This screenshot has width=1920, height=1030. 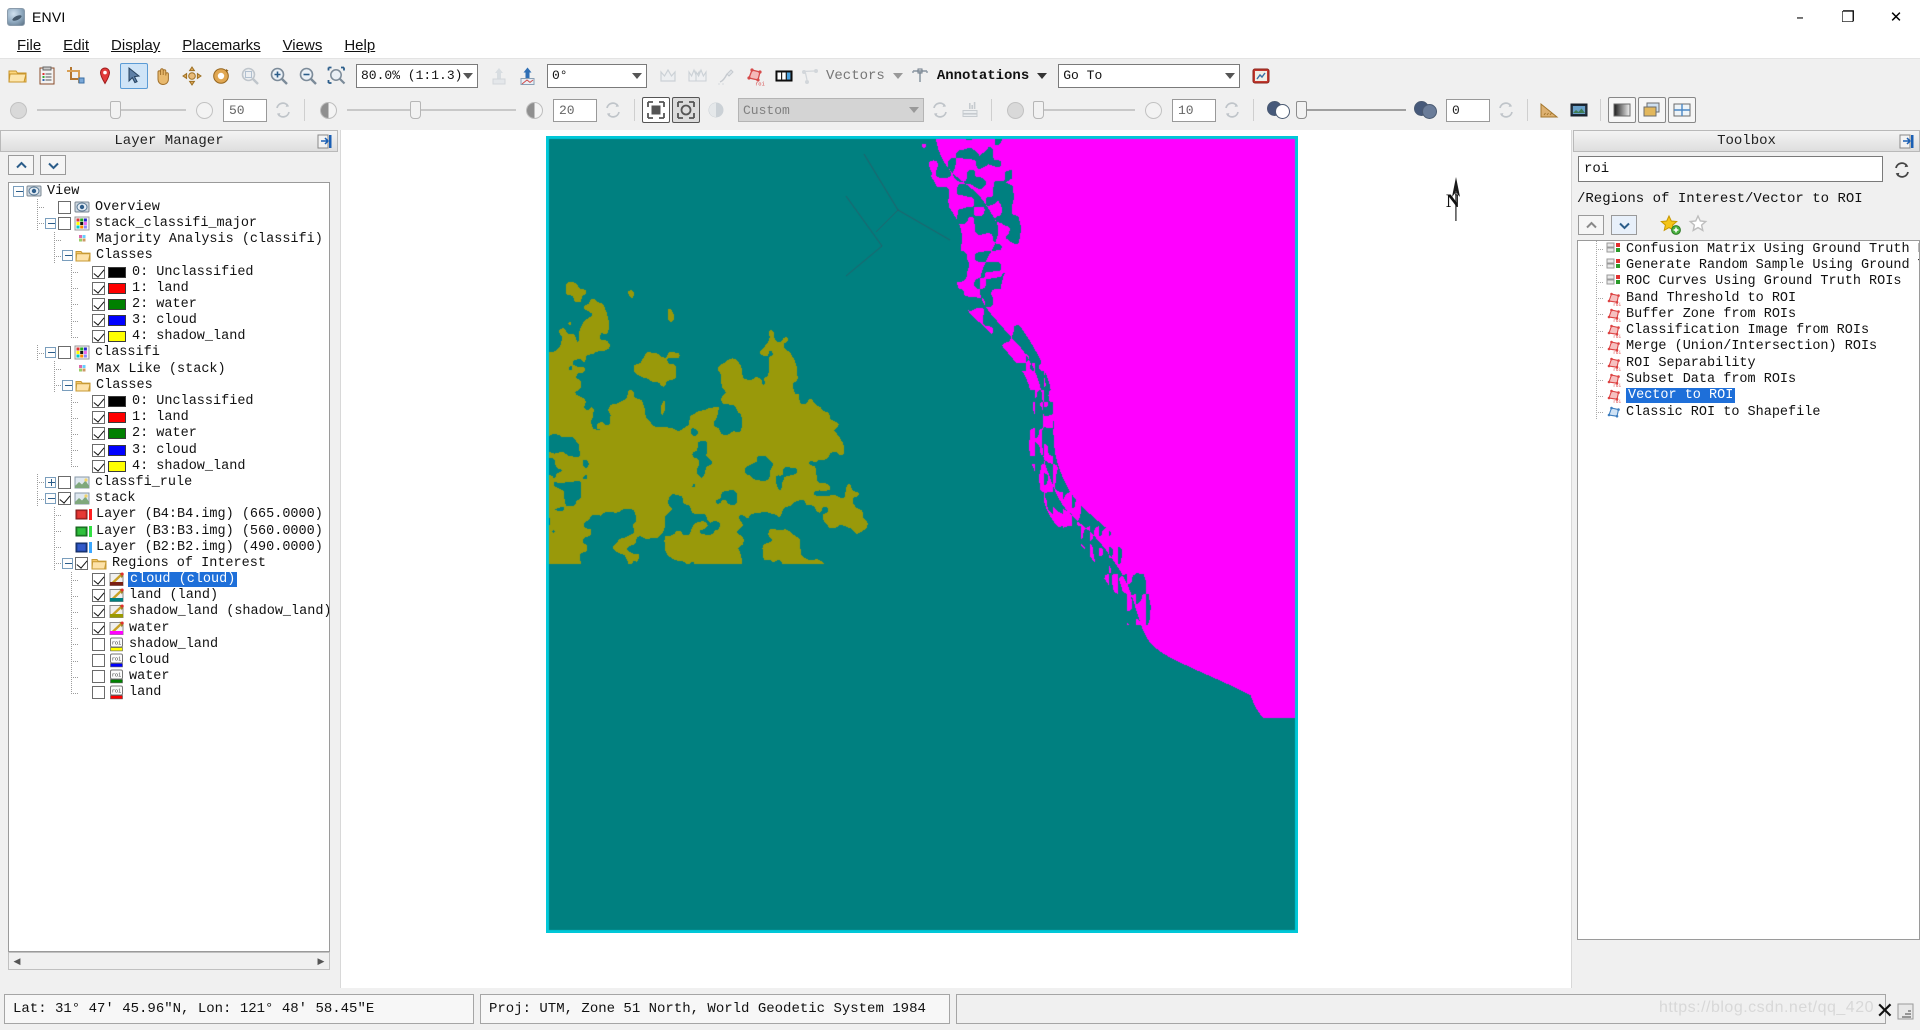 What do you see at coordinates (1652, 110) in the screenshot?
I see `blend-portal-icon` at bounding box center [1652, 110].